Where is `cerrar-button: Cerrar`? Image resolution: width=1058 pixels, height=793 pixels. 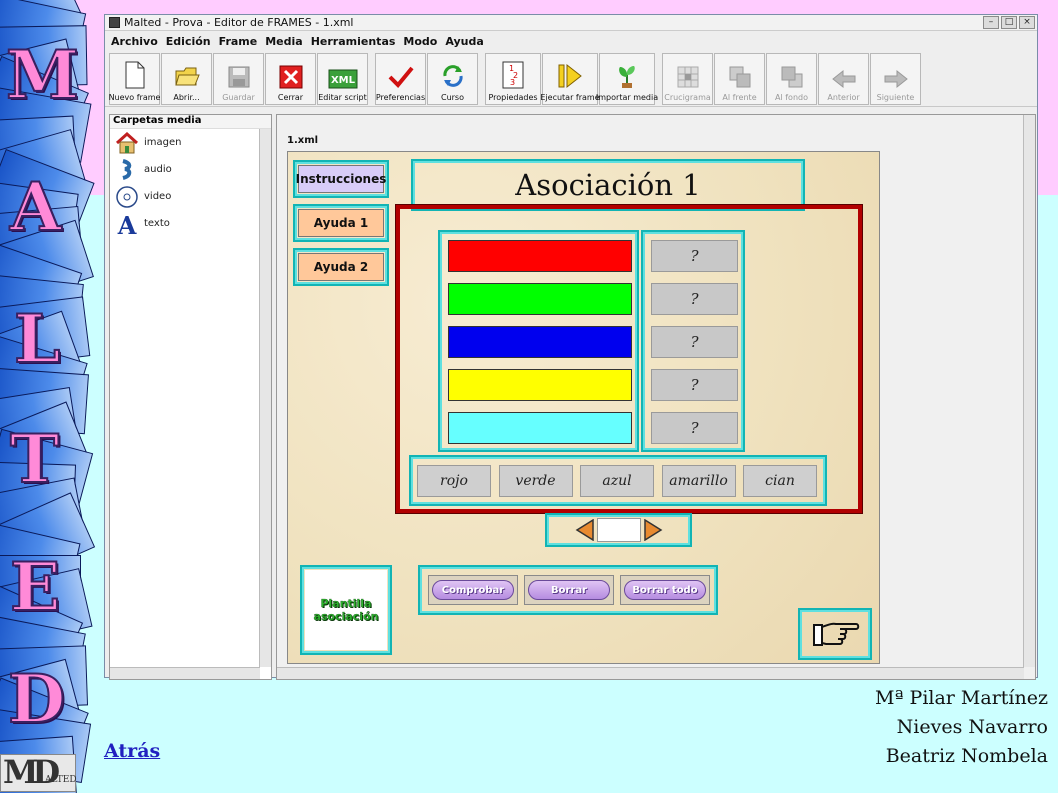
cerrar-button: Cerrar is located at coordinates (290, 79).